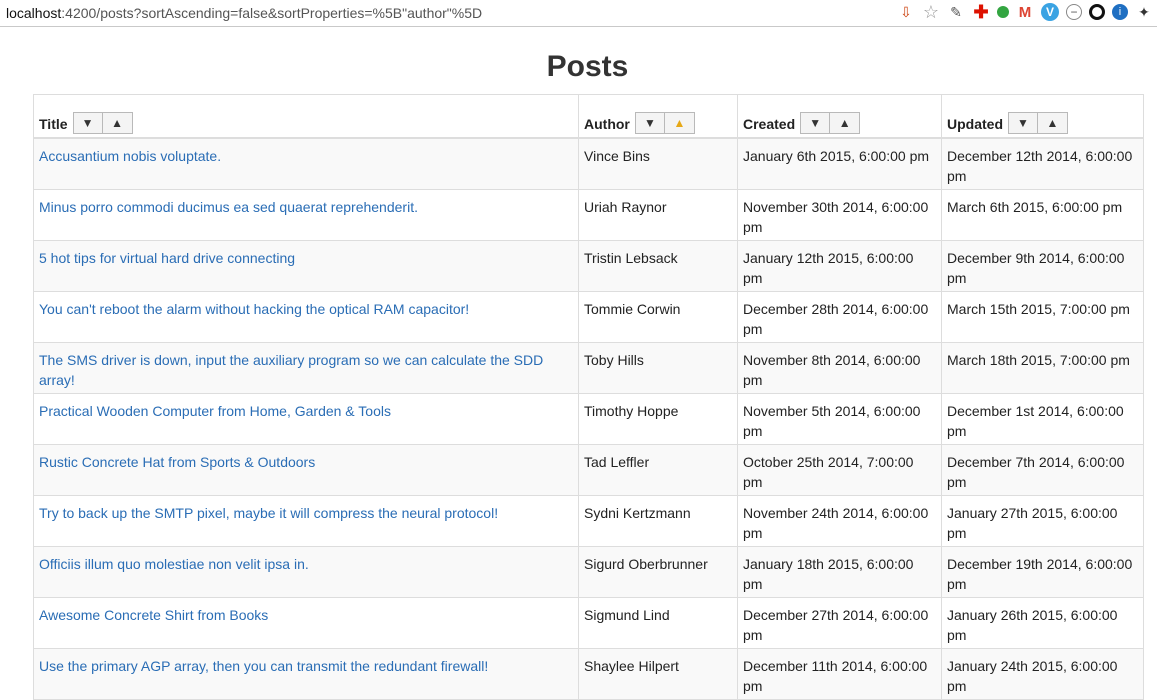 This screenshot has height=700, width=1157. I want to click on gmail-icon: M, so click(1025, 12).